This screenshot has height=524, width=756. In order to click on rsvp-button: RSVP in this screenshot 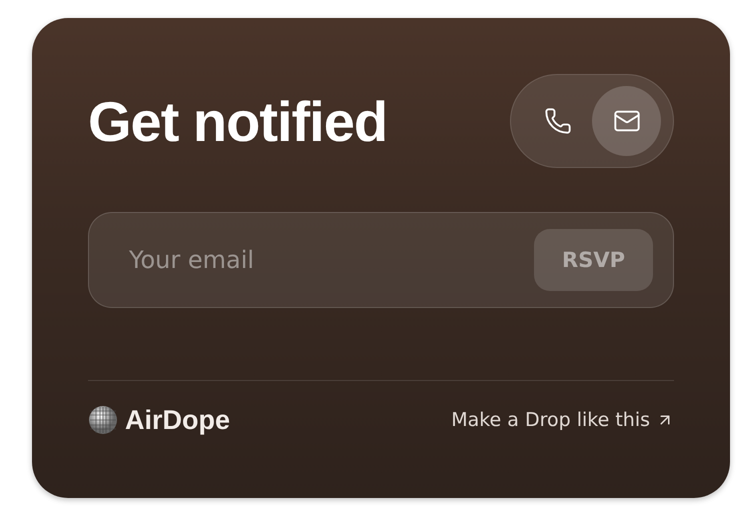, I will do `click(593, 260)`.